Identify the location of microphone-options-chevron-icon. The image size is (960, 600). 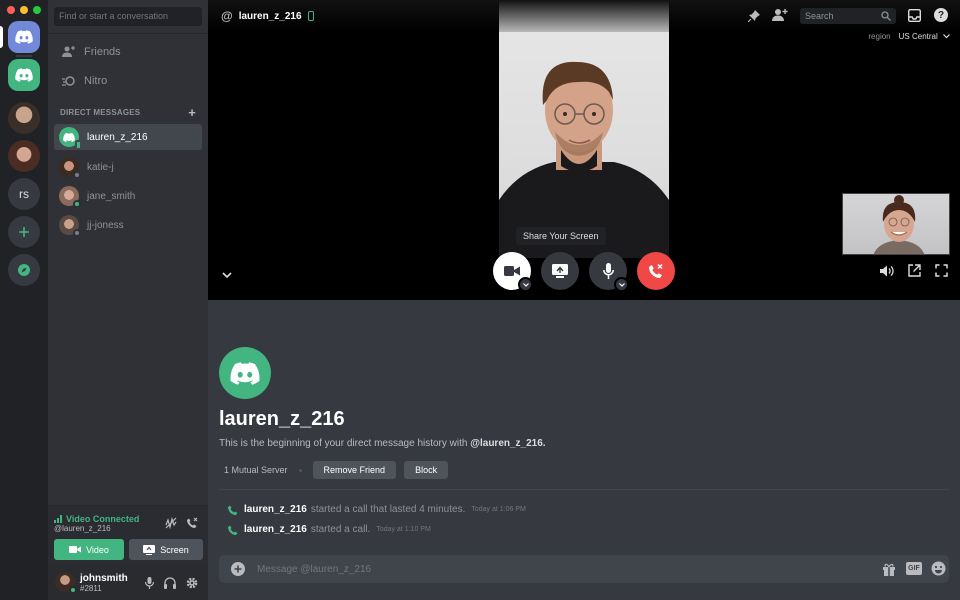
(621, 284).